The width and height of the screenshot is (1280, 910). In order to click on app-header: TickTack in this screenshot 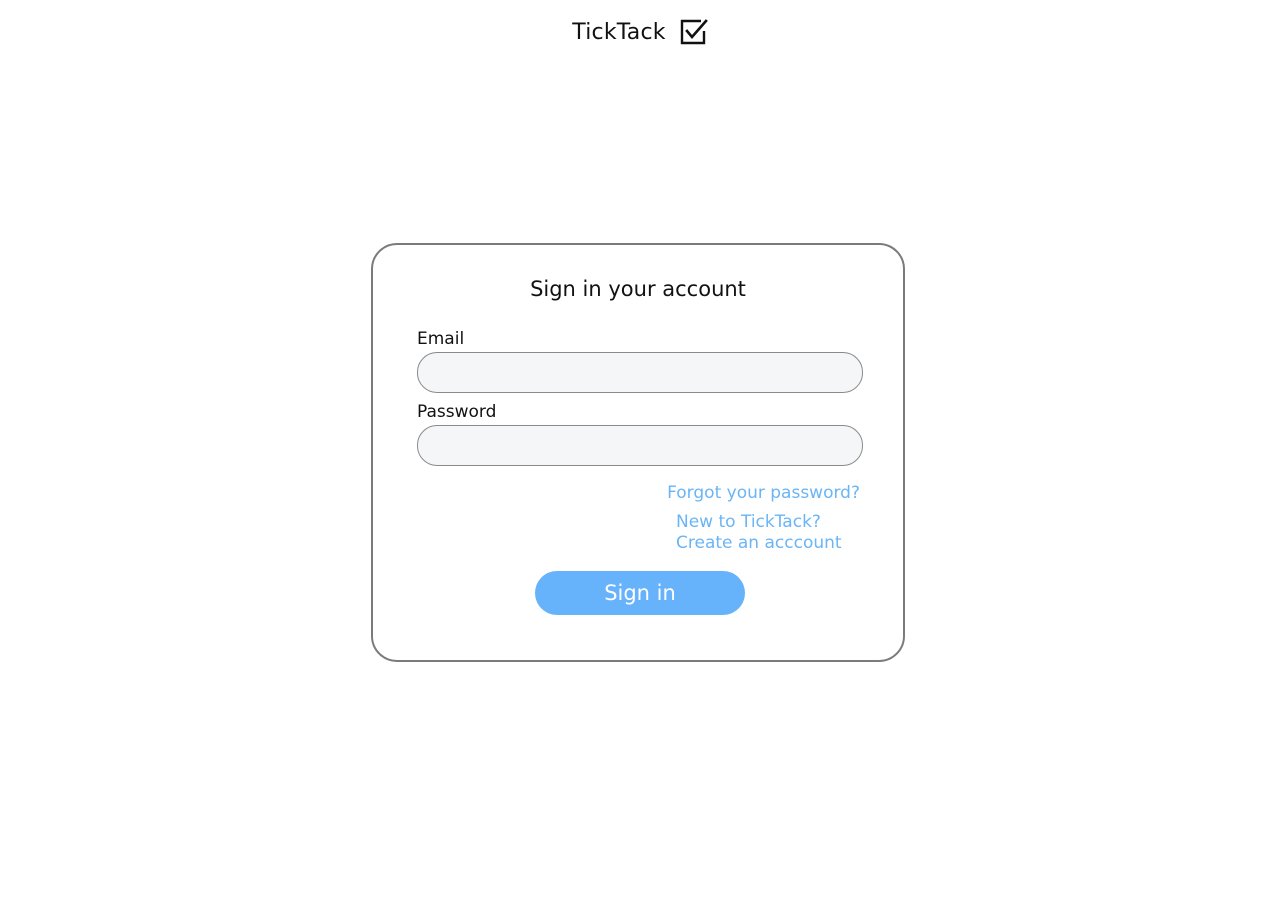, I will do `click(640, 32)`.